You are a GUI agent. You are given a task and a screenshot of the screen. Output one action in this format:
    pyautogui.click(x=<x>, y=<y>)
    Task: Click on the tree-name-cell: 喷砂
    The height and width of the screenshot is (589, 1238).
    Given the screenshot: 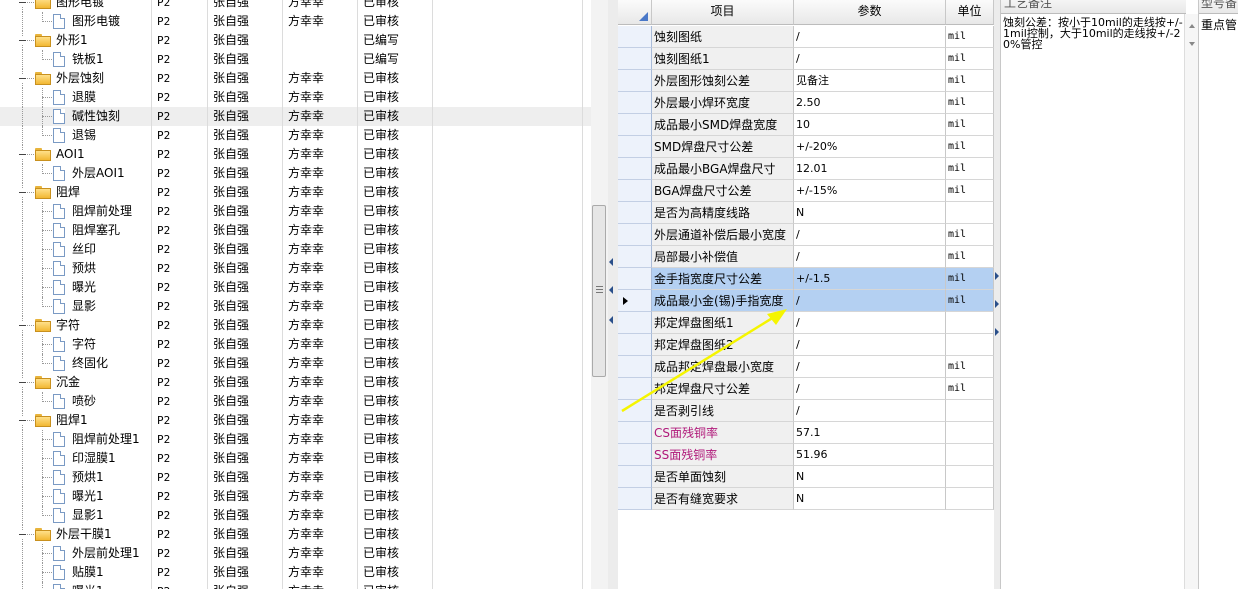 What is the action you would take?
    pyautogui.click(x=76, y=401)
    